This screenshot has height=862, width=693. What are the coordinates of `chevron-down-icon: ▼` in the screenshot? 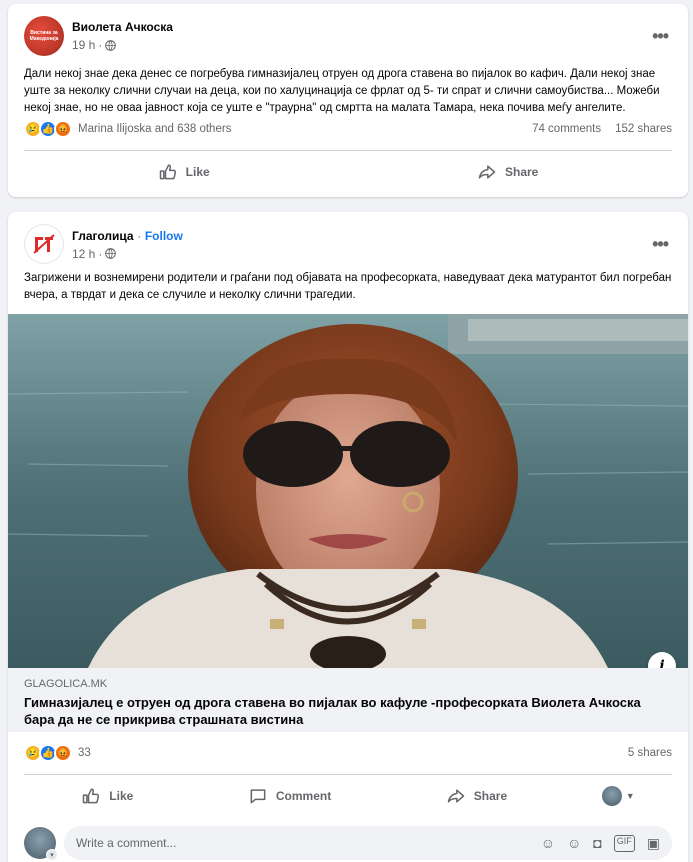 It's located at (630, 796).